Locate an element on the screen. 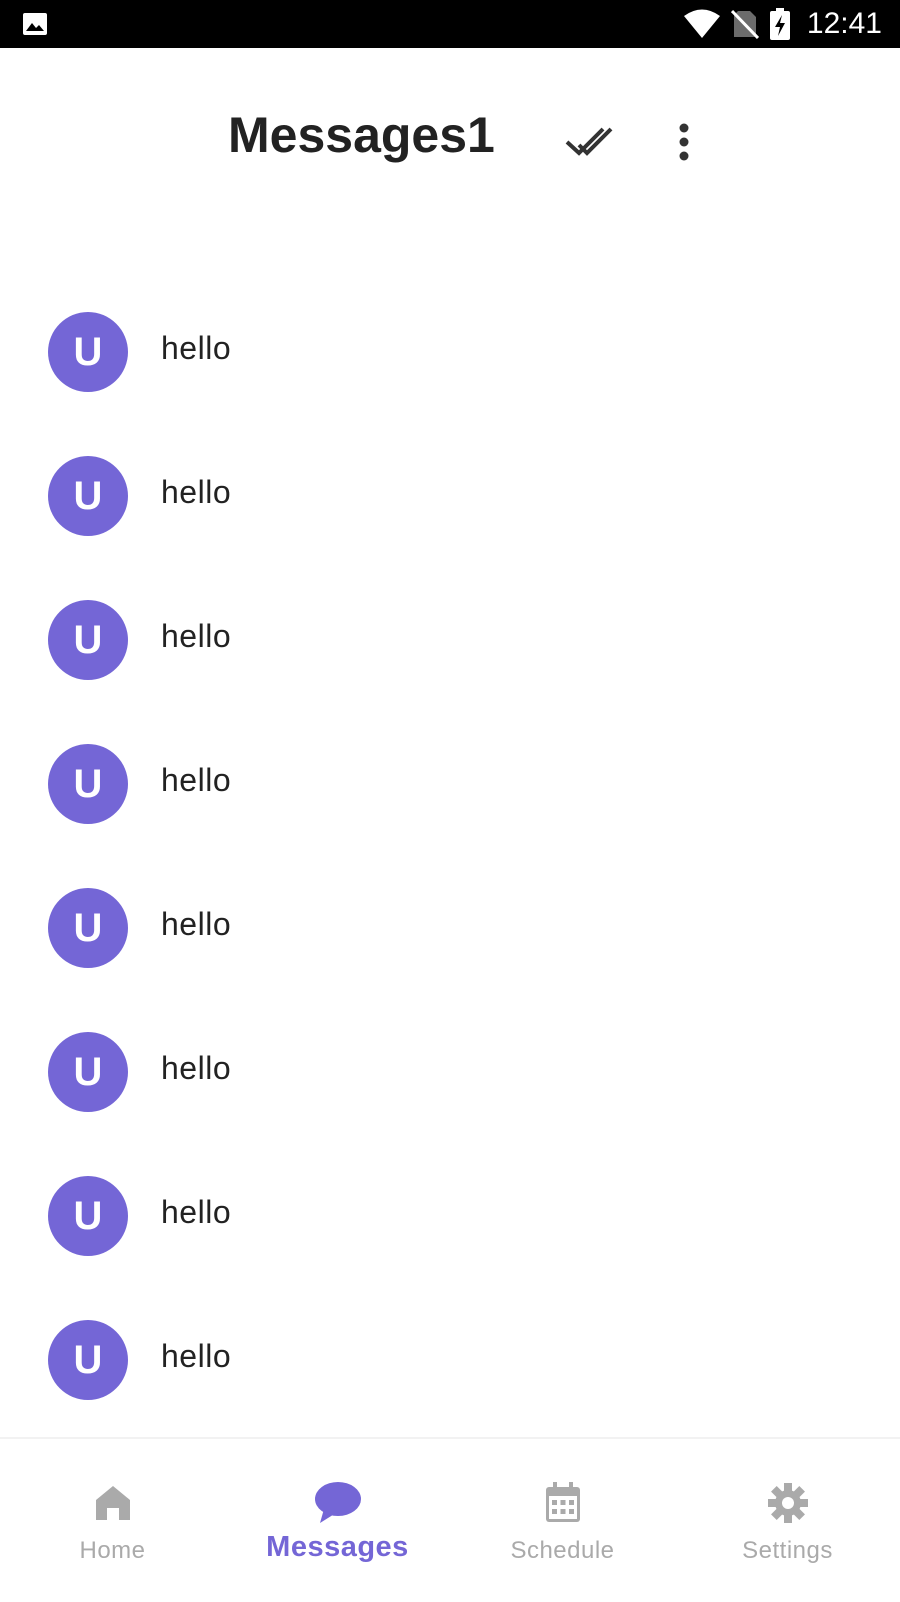 The height and width of the screenshot is (1602, 900). gear-icon is located at coordinates (787, 1503).